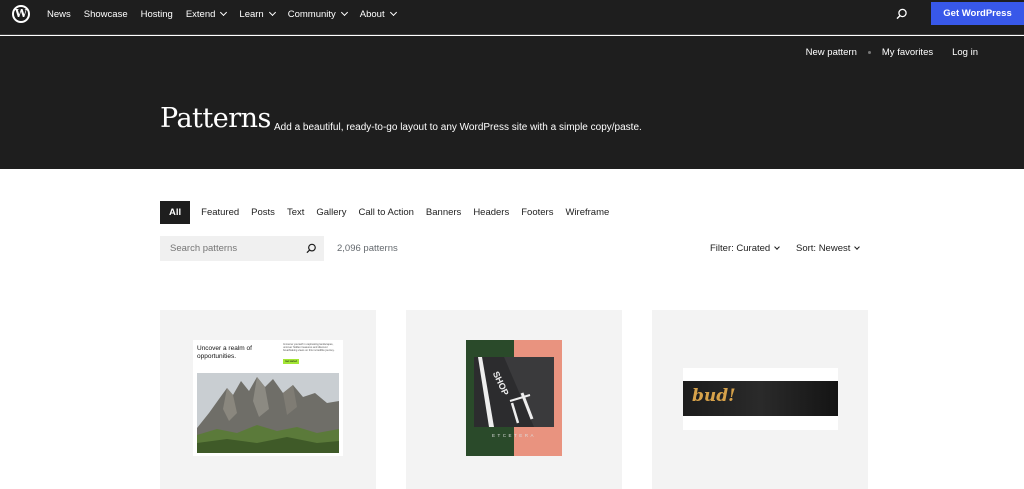 This screenshot has height=489, width=1024. I want to click on log-in-link: Log in, so click(965, 52).